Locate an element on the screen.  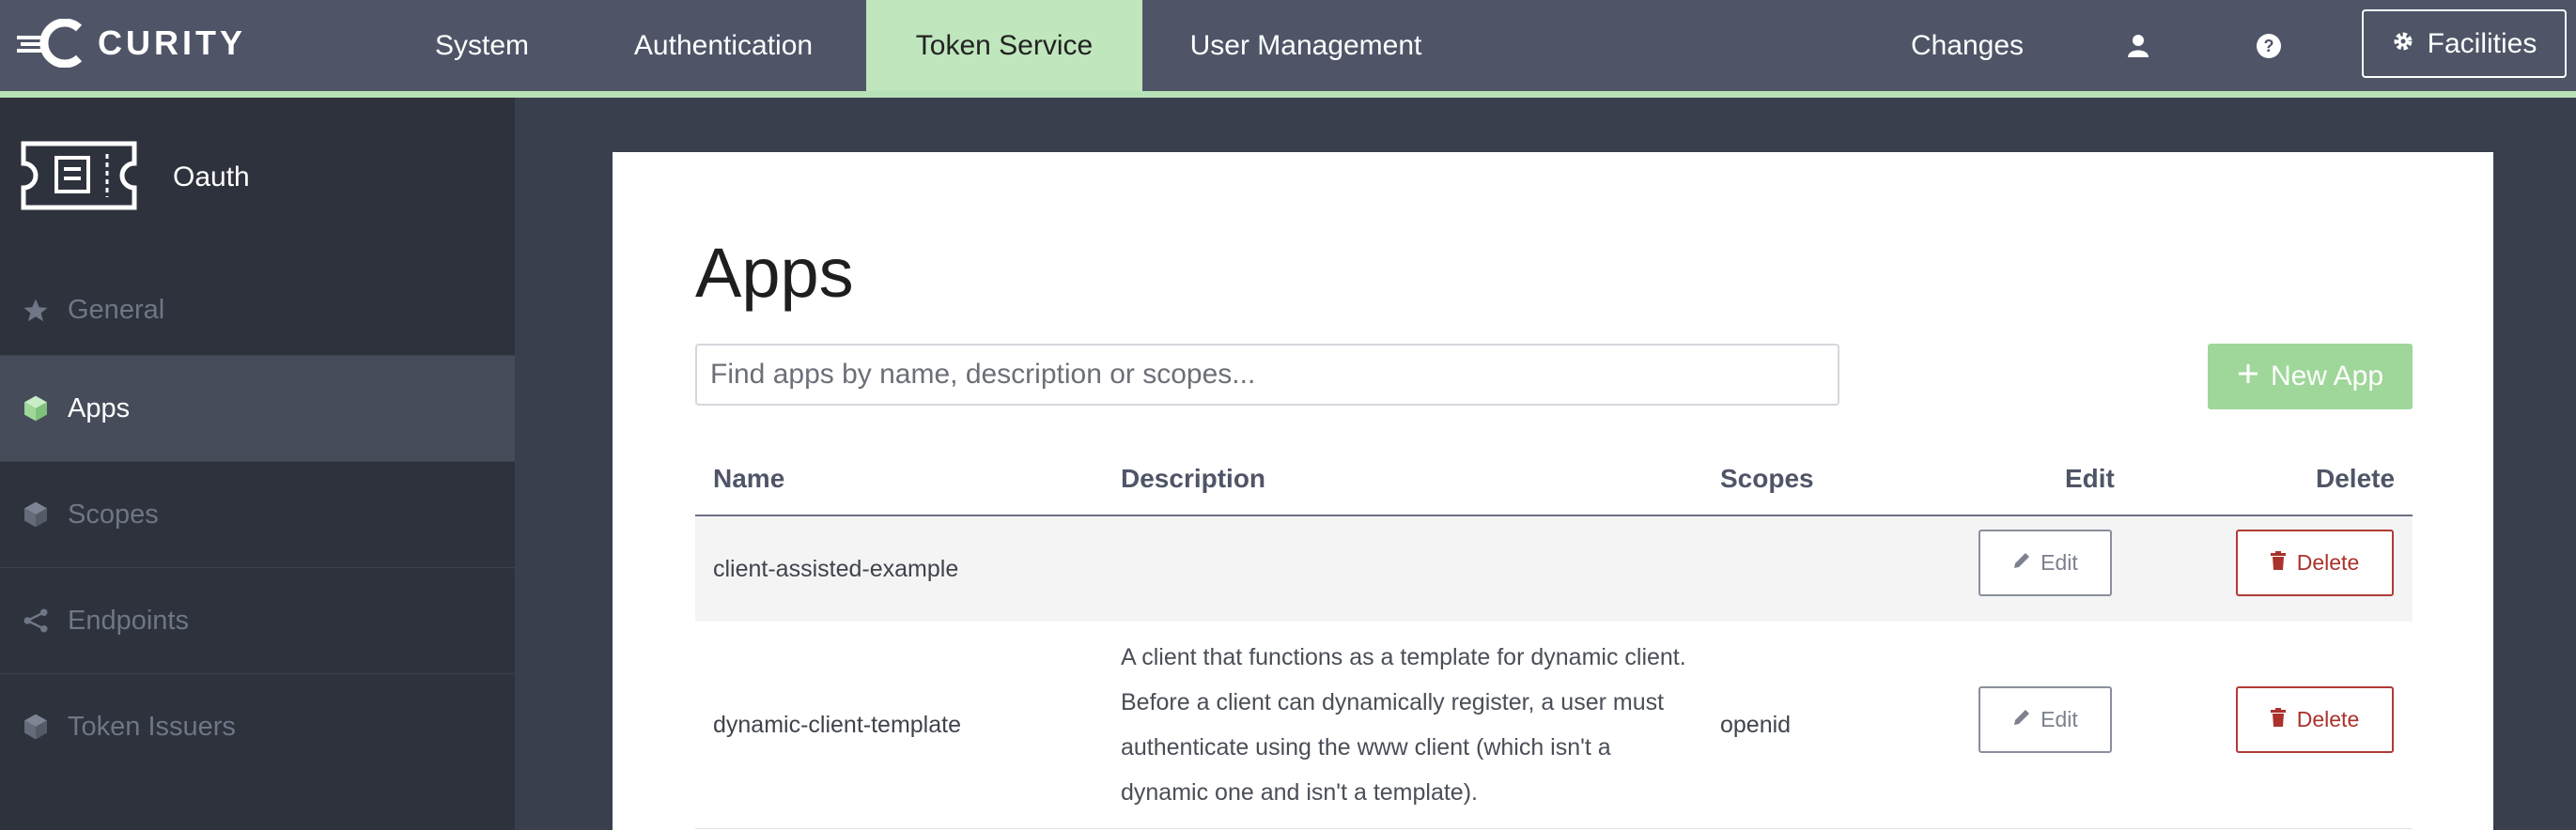
sidebar-header: Oauth is located at coordinates (257, 177).